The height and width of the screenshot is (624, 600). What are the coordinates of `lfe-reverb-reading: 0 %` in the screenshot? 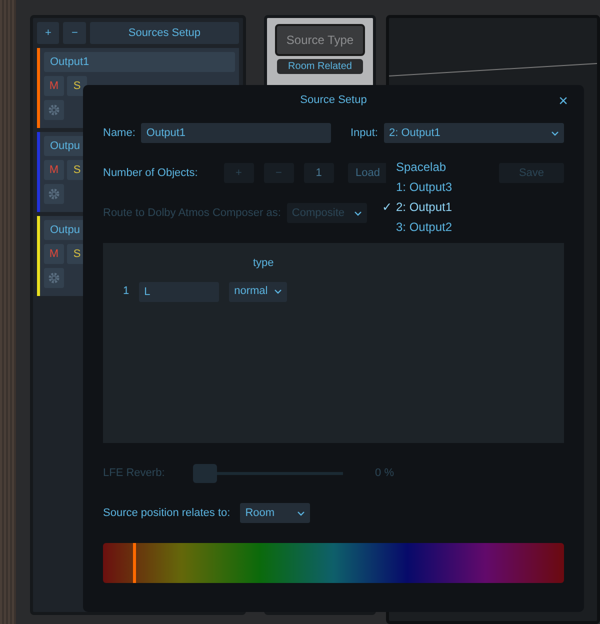 It's located at (384, 473).